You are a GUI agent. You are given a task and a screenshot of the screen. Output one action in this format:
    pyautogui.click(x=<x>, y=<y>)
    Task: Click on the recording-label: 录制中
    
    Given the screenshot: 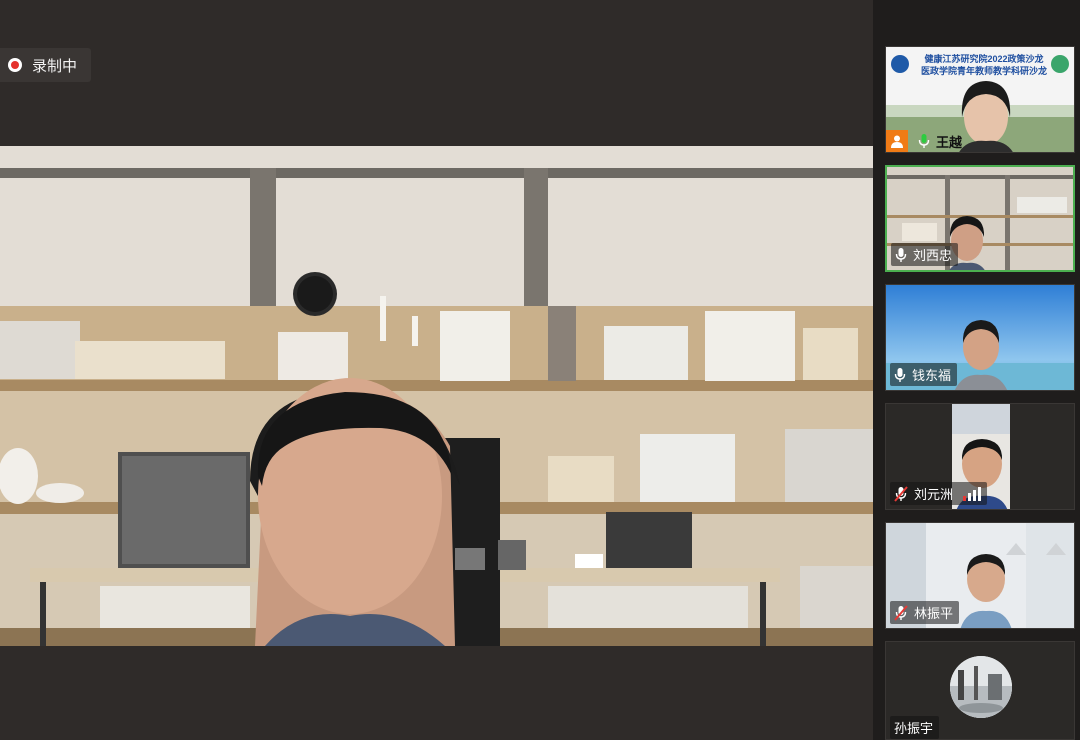 What is the action you would take?
    pyautogui.click(x=55, y=66)
    